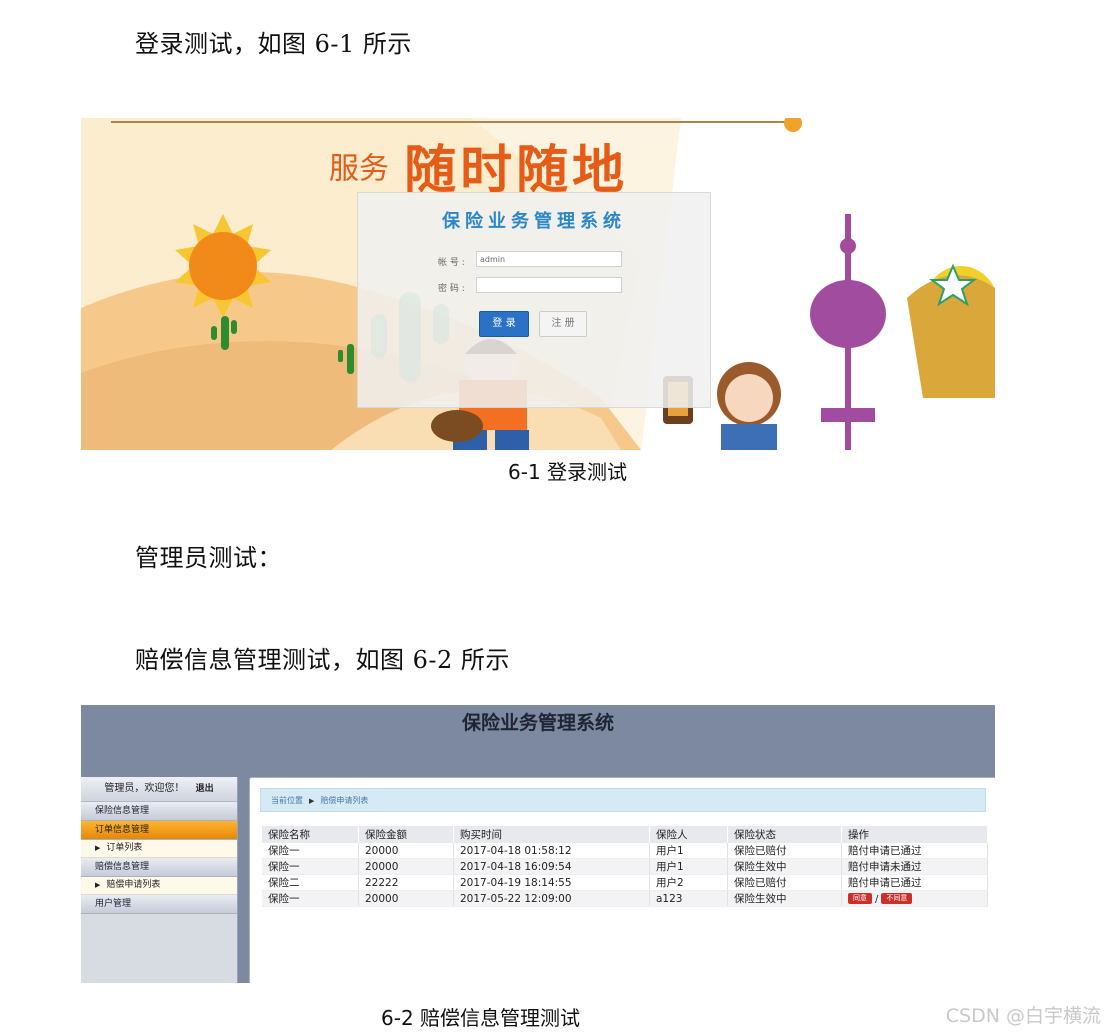 The width and height of the screenshot is (1107, 1036). I want to click on sidebar-item-order-list: ▶ 订单列表, so click(159, 849).